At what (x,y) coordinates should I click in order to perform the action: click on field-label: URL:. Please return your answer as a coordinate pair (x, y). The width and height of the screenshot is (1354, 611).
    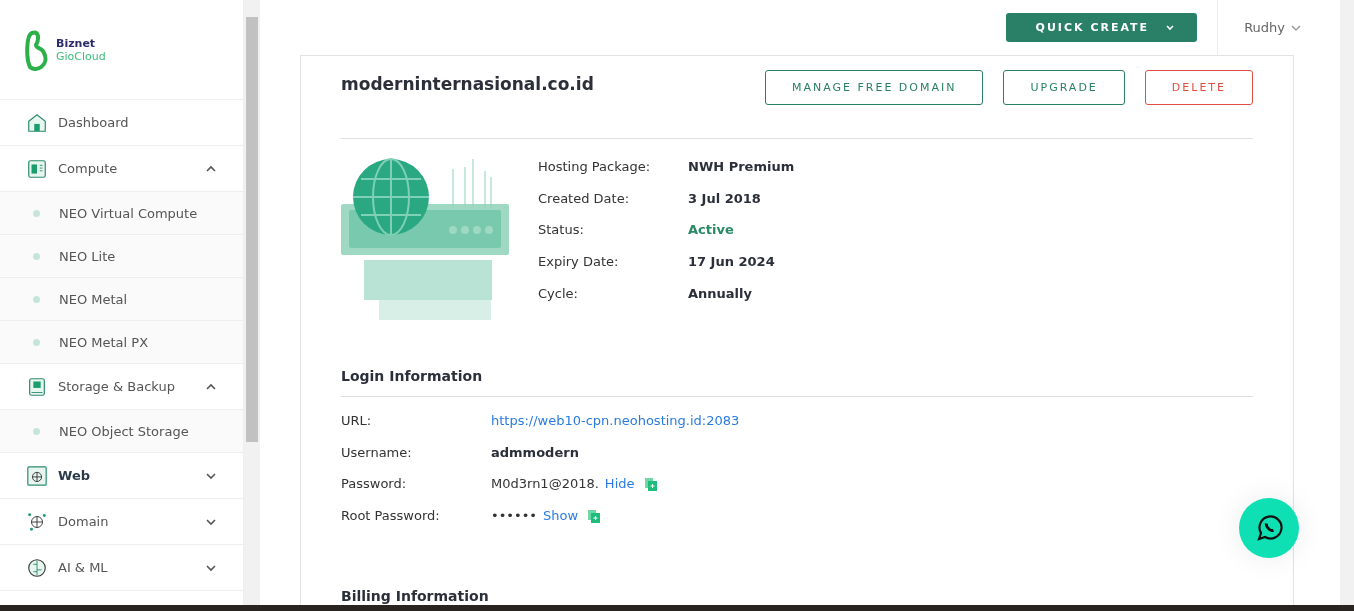
    Looking at the image, I should click on (357, 421).